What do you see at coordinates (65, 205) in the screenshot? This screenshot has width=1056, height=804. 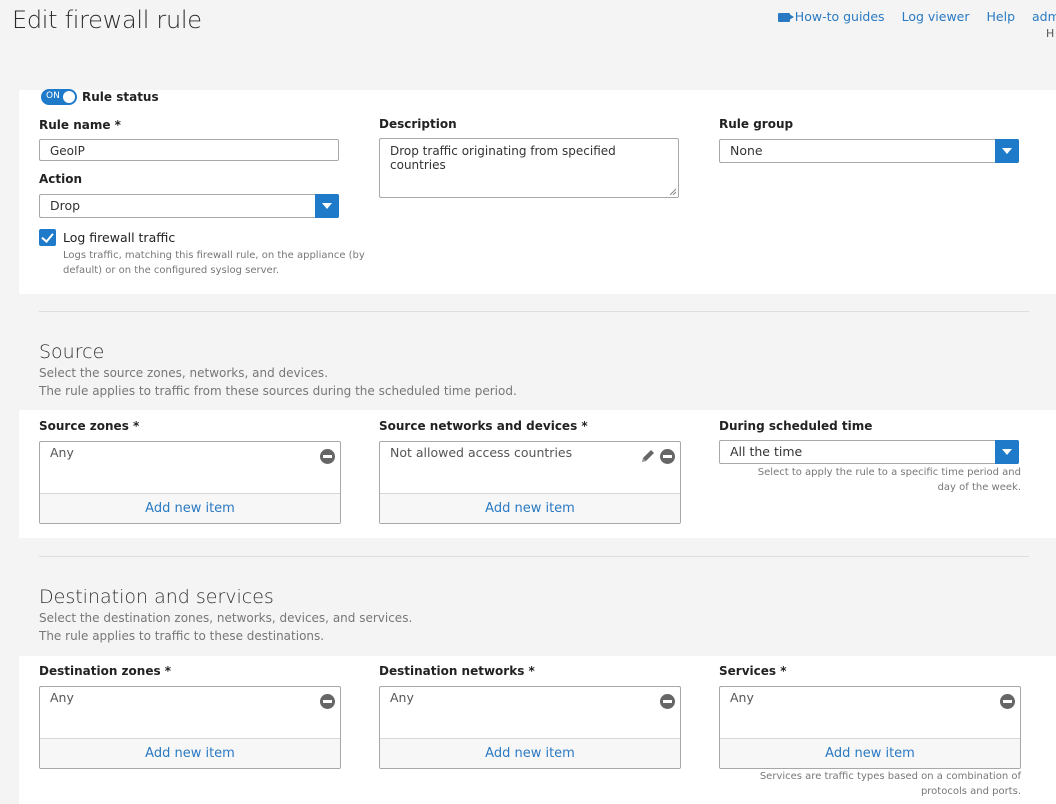 I see `action-value: Drop` at bounding box center [65, 205].